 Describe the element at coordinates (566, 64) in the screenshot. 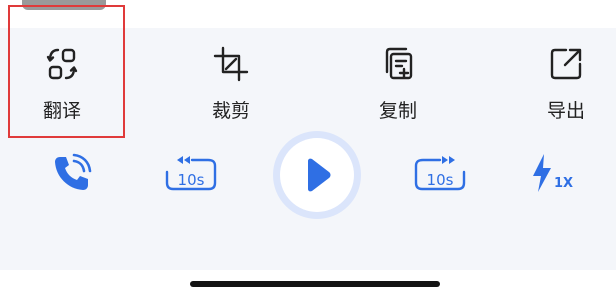

I see `export-icon` at that location.